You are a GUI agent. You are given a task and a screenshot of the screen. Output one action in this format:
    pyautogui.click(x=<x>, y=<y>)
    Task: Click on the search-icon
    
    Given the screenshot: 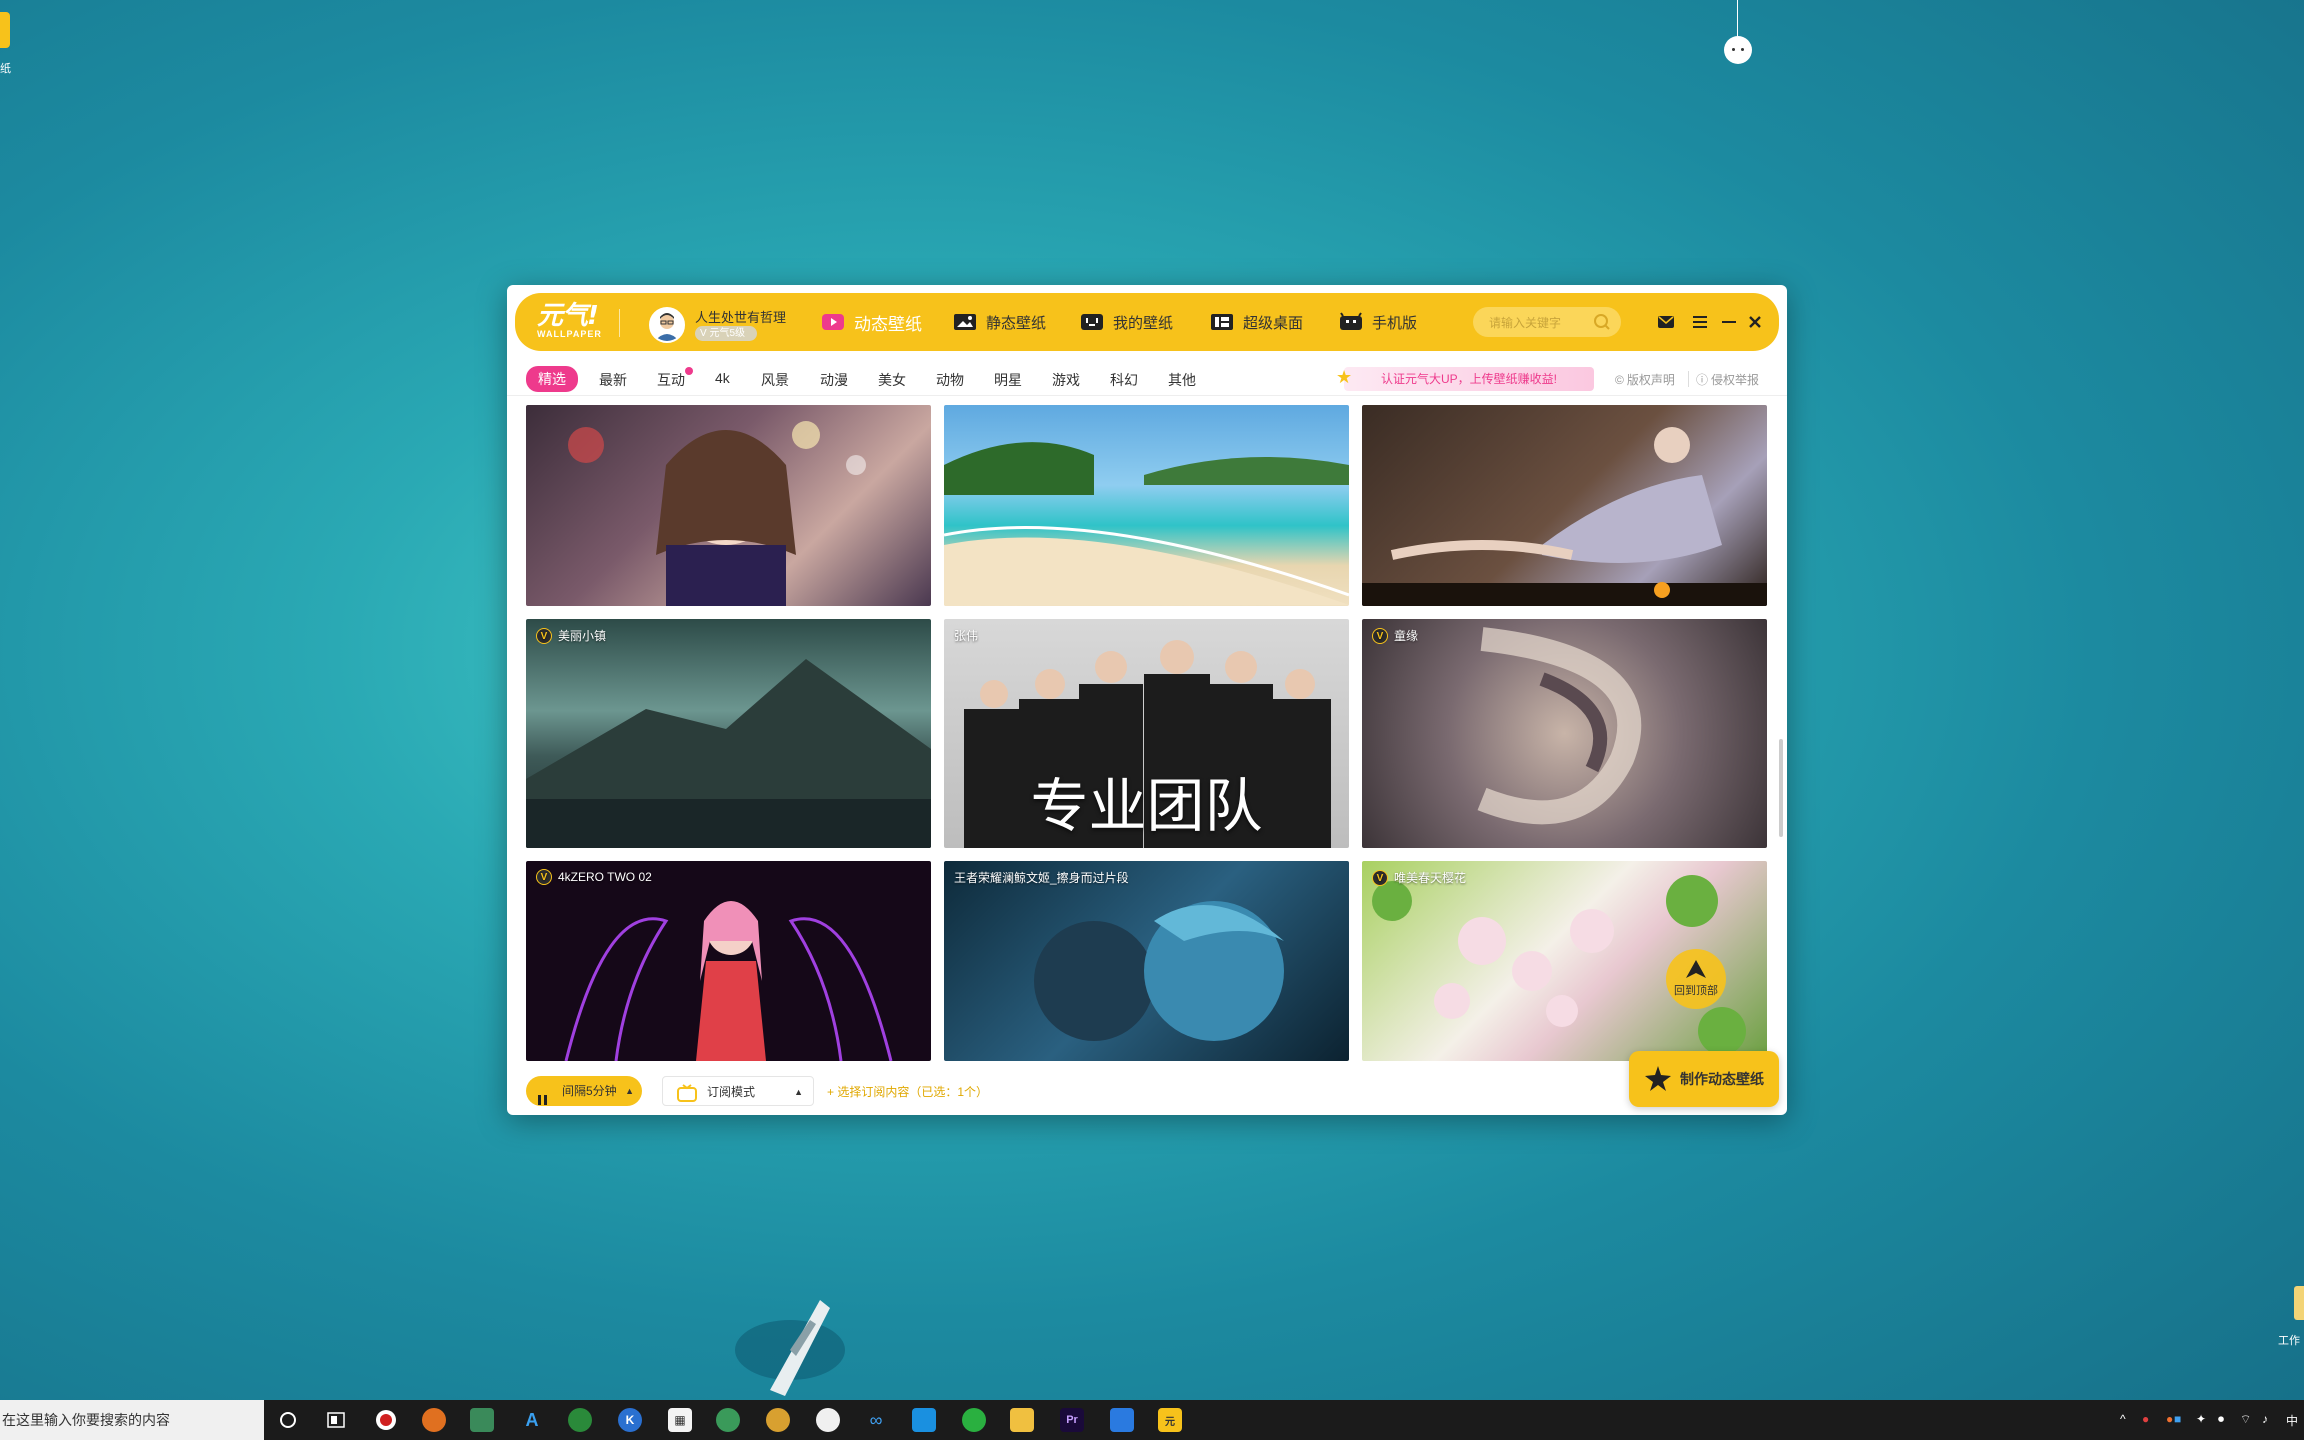 What is the action you would take?
    pyautogui.click(x=1602, y=324)
    